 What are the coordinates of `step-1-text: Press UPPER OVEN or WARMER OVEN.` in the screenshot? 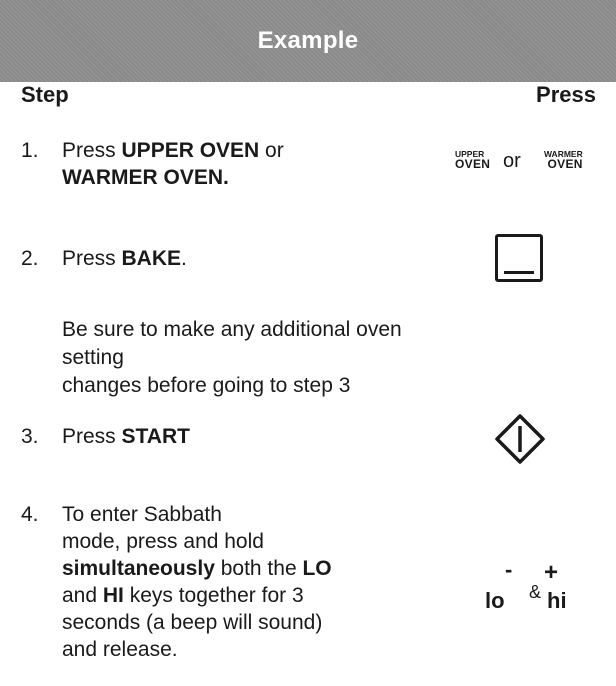 It's located at (173, 164).